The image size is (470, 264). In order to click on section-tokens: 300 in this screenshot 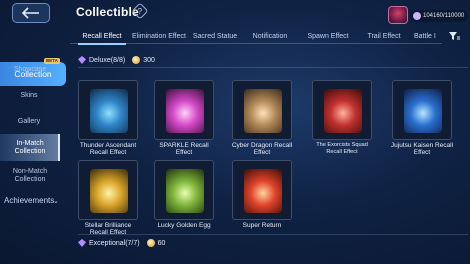, I will do `click(149, 60)`.